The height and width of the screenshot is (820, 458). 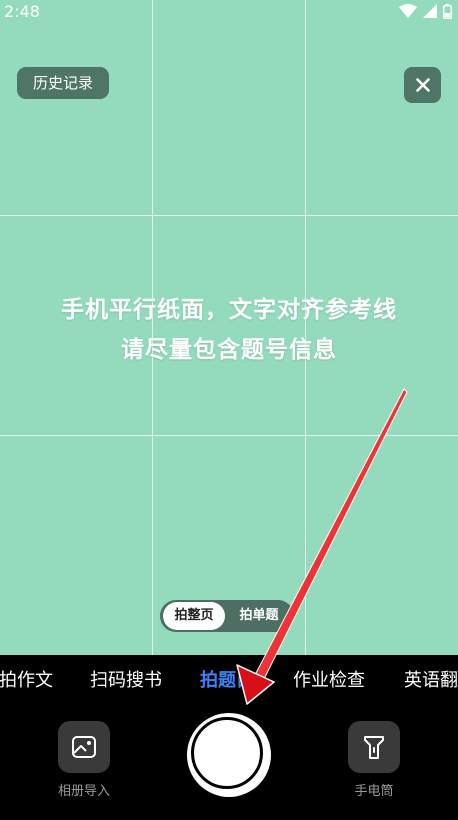 What do you see at coordinates (194, 616) in the screenshot?
I see `mode-whole-page: 拍整页` at bounding box center [194, 616].